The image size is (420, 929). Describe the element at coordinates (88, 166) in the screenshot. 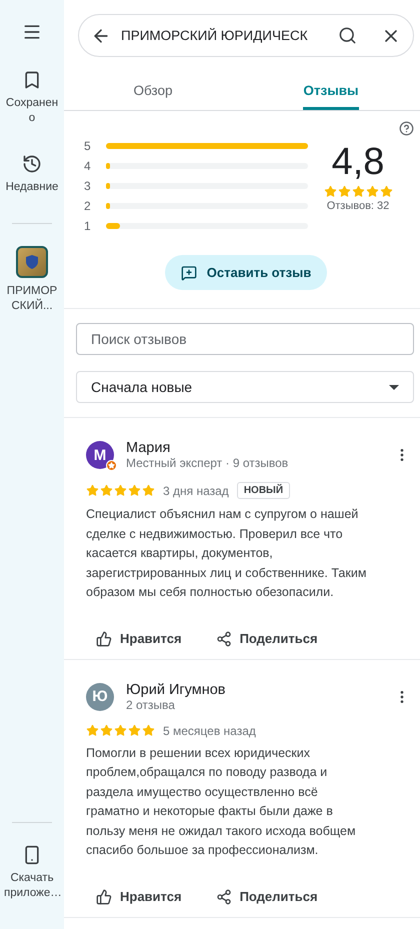

I see `bar-label: 4` at that location.